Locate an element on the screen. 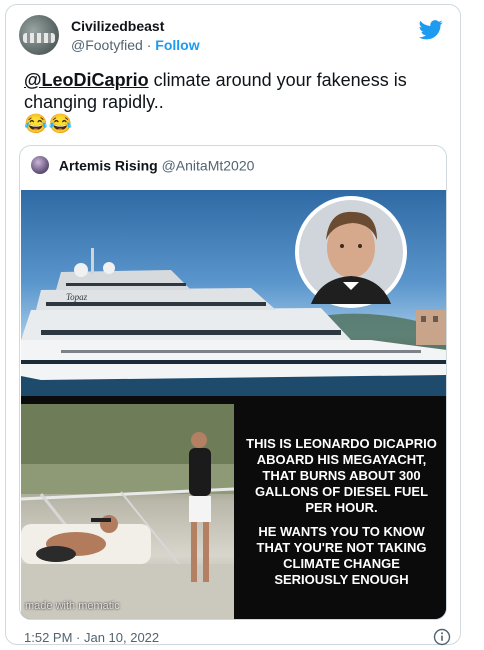 The width and height of the screenshot is (484, 650). watermark-text: made with mematic is located at coordinates (72, 606).